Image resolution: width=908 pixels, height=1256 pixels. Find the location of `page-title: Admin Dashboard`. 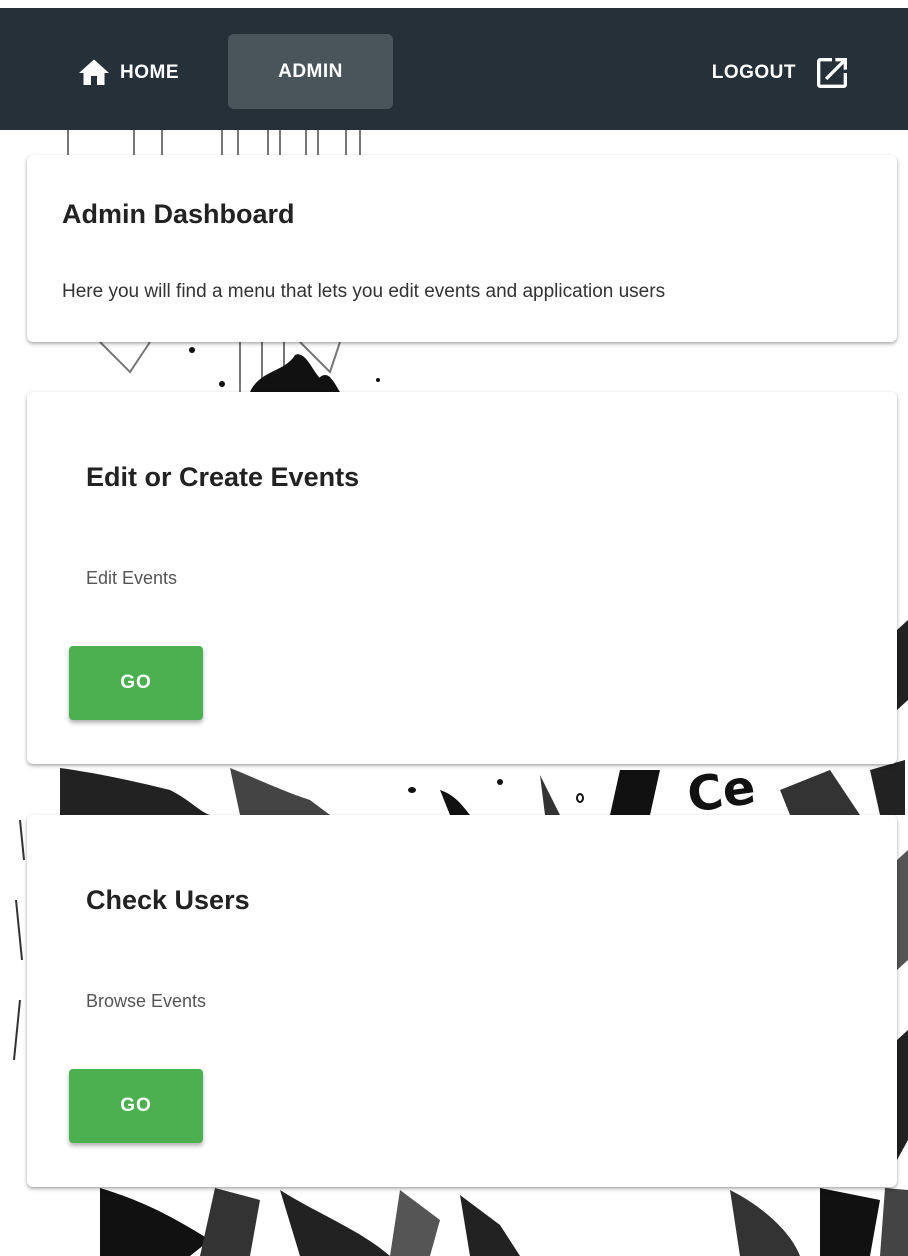

page-title: Admin Dashboard is located at coordinates (178, 214).